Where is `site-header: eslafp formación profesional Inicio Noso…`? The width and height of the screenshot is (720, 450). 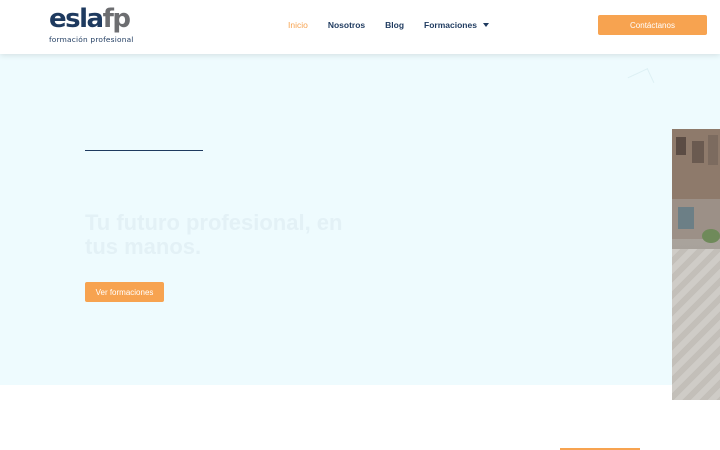 site-header: eslafp formación profesional Inicio Noso… is located at coordinates (360, 27).